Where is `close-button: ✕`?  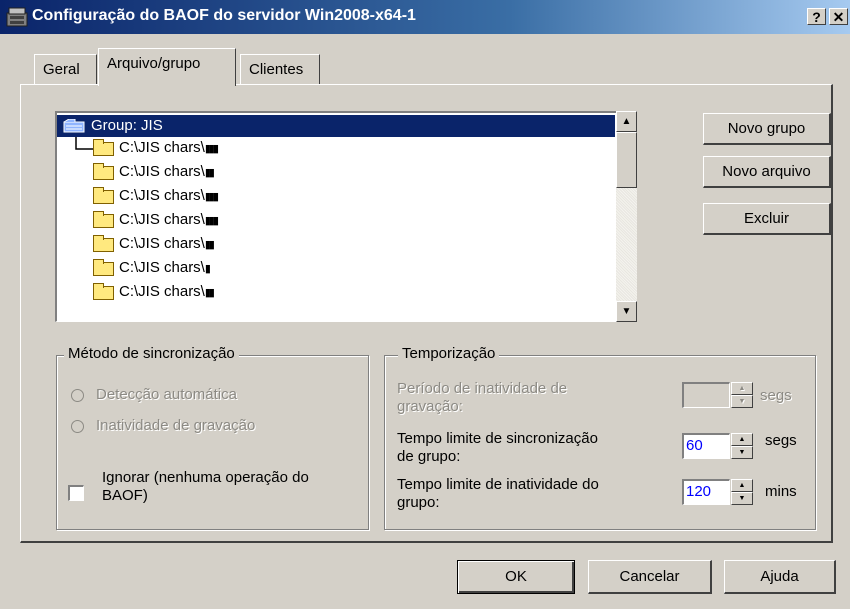 close-button: ✕ is located at coordinates (838, 16).